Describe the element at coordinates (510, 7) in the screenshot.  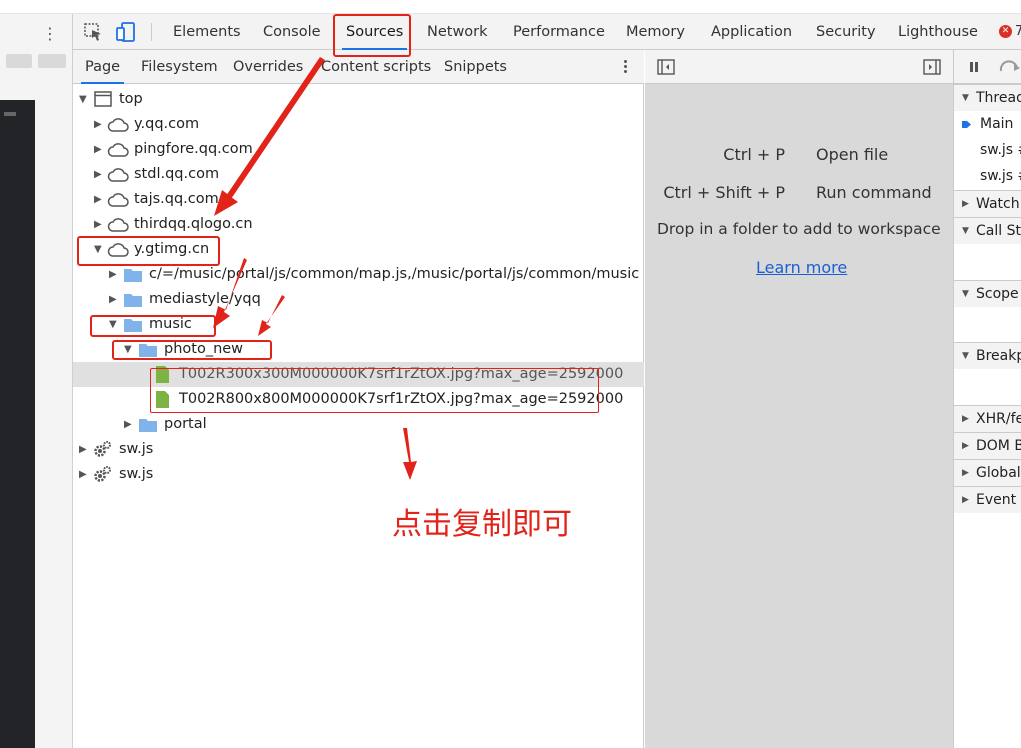
I see `browser-tab-strip` at that location.